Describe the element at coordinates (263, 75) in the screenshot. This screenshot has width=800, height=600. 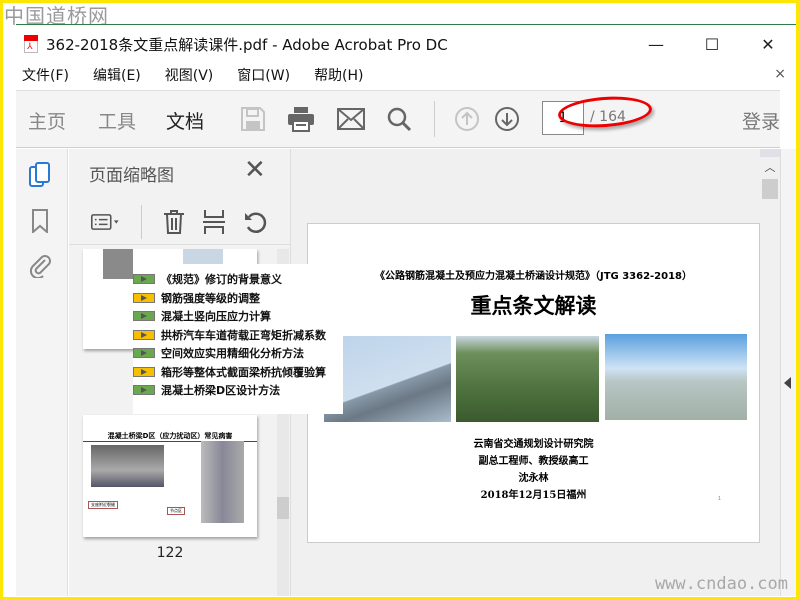
I see `menu-window: 窗口(W)` at that location.